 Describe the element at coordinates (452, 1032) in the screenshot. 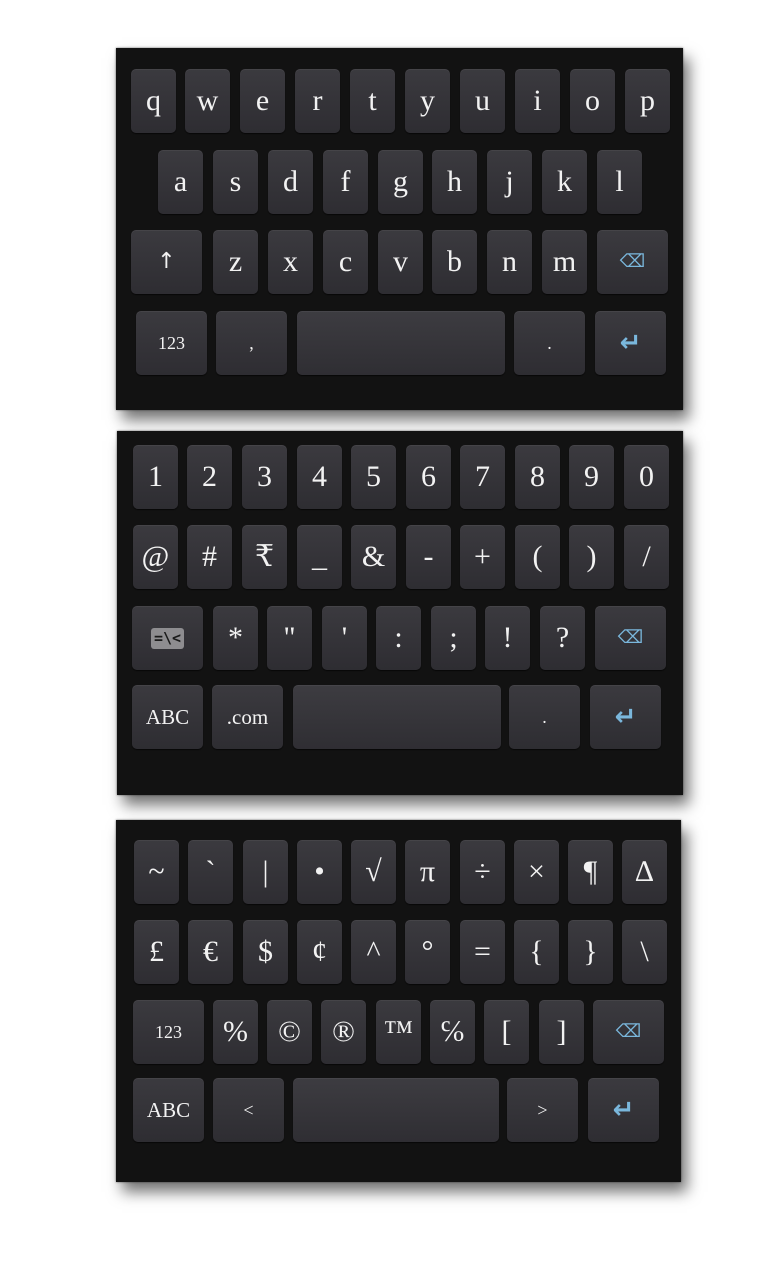

I see `key-care-of: ℅` at that location.